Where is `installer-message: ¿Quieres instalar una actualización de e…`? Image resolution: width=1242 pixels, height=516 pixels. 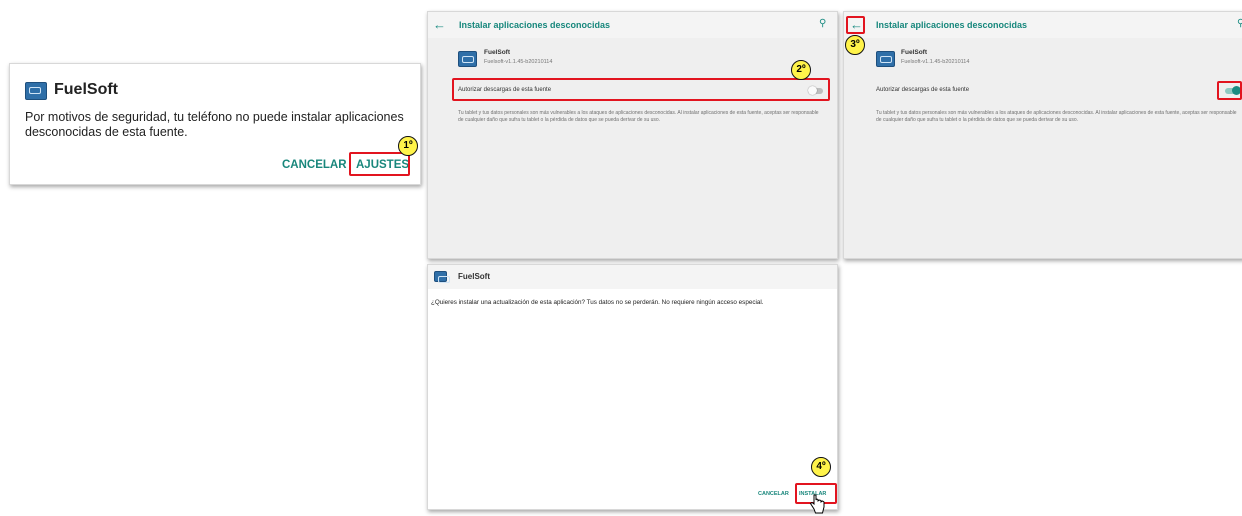 installer-message: ¿Quieres instalar una actualización de e… is located at coordinates (597, 302).